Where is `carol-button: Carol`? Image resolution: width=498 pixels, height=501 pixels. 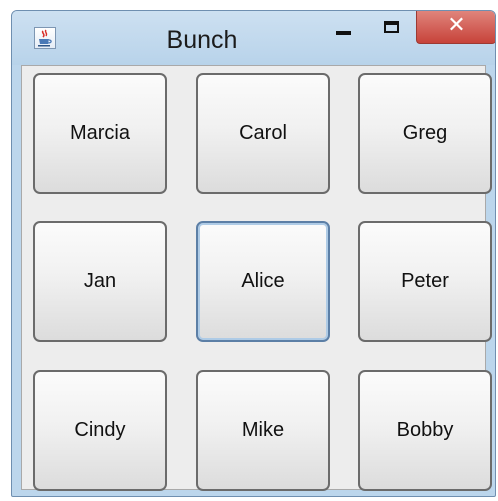 carol-button: Carol is located at coordinates (263, 133).